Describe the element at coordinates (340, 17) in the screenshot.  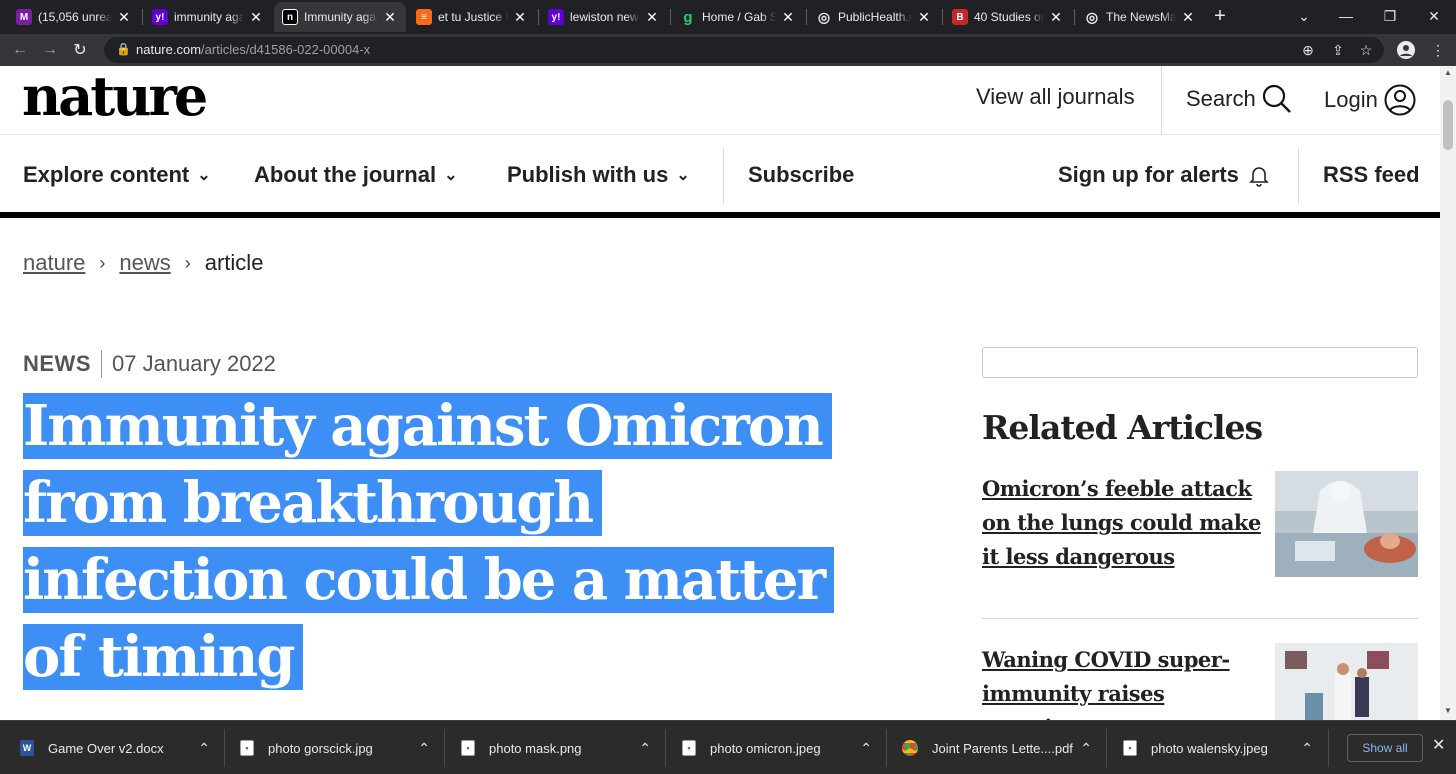
I see `browser-tab-active: n Immunity against ✕` at that location.